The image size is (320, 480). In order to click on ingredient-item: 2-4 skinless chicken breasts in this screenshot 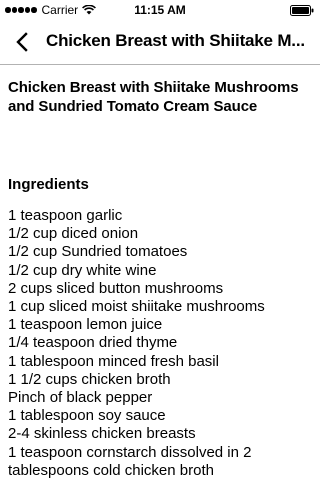, I will do `click(102, 434)`.